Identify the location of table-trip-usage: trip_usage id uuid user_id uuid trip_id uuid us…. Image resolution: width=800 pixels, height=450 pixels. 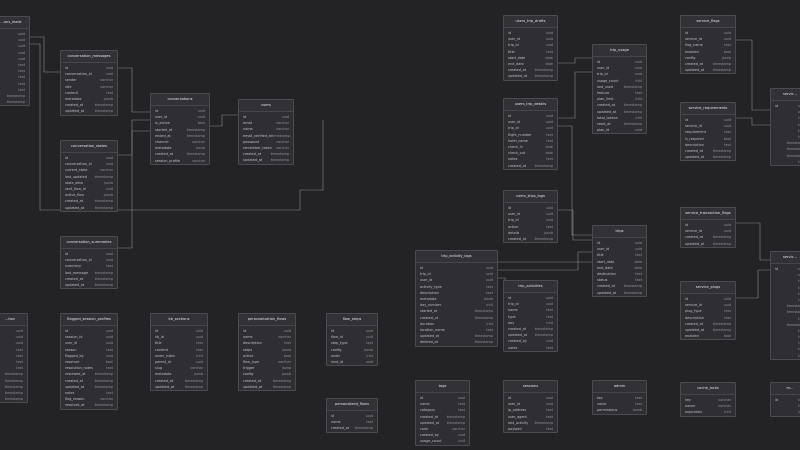
(619, 89).